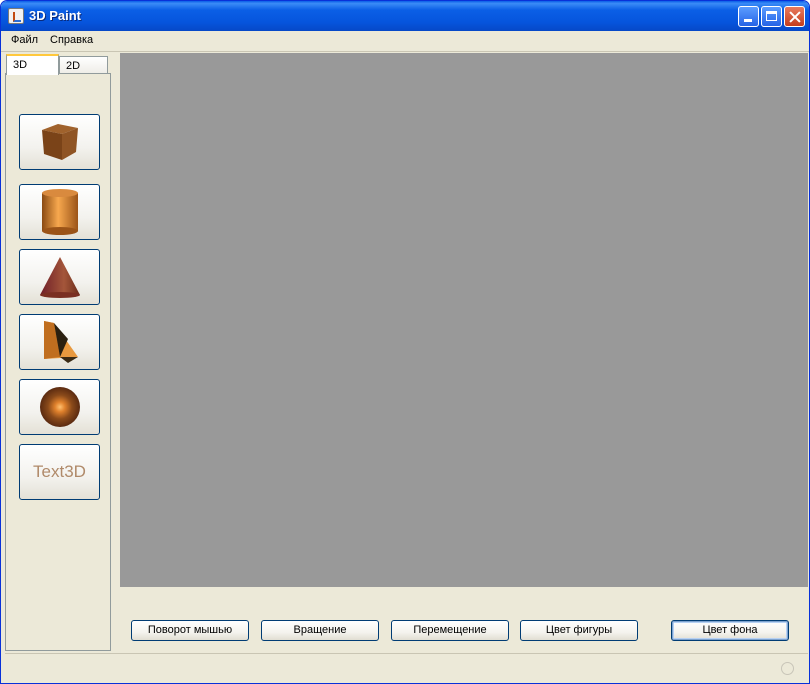  I want to click on cylinder-icon, so click(59, 212).